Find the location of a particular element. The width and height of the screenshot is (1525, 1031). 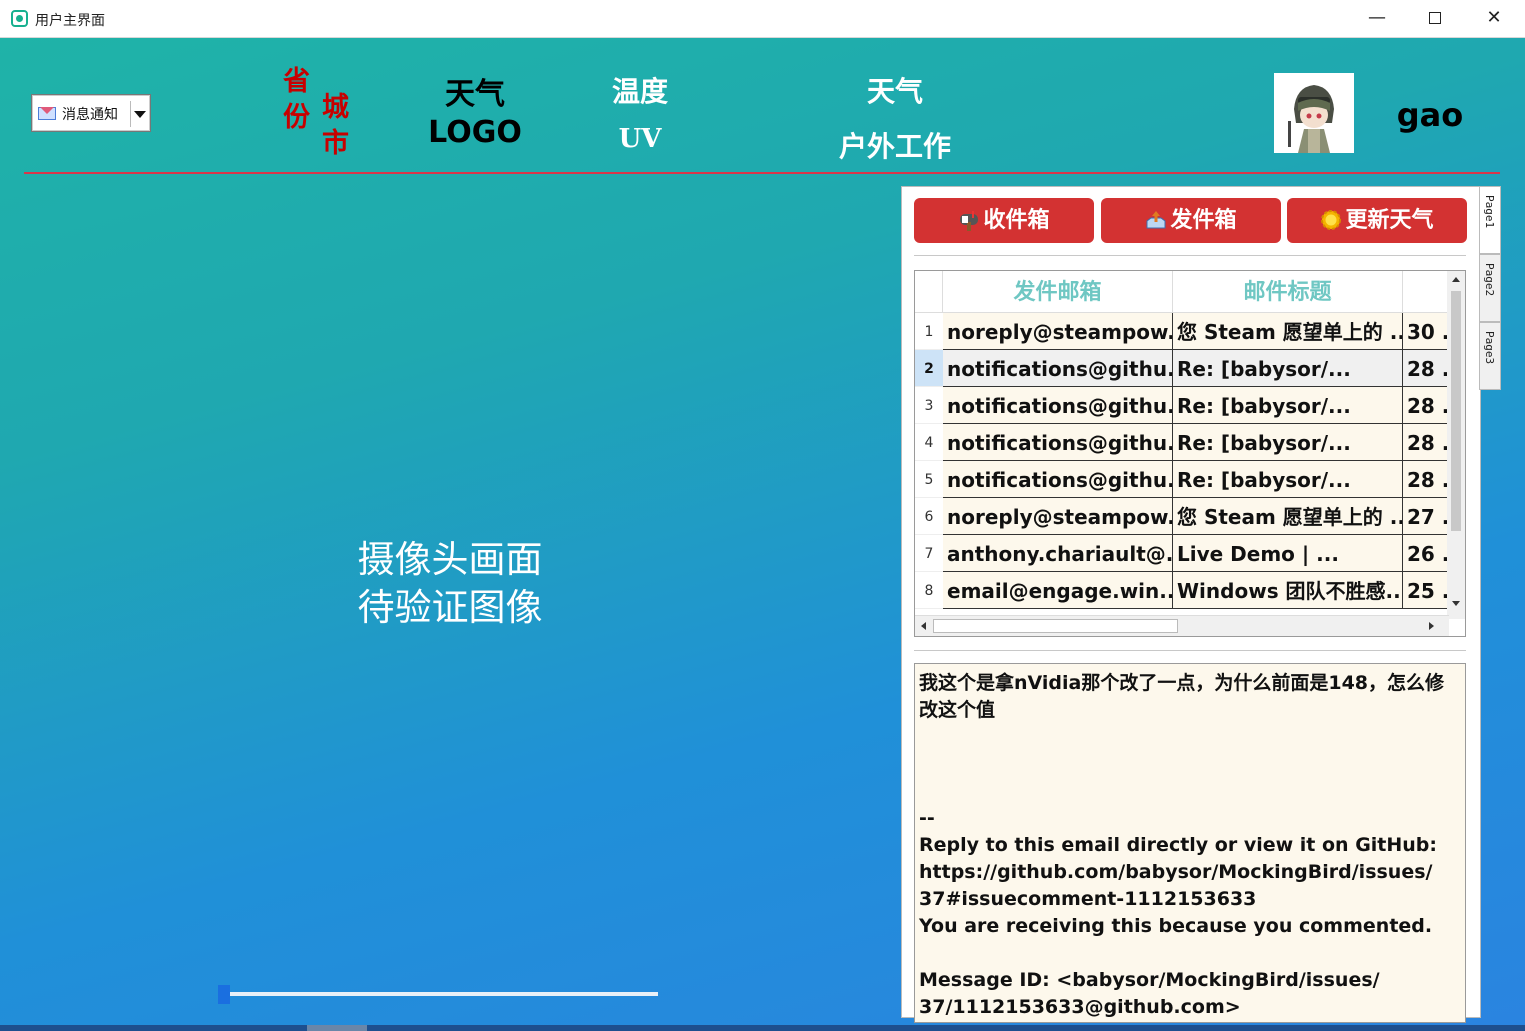

province-label: 省份 is located at coordinates (296, 99).